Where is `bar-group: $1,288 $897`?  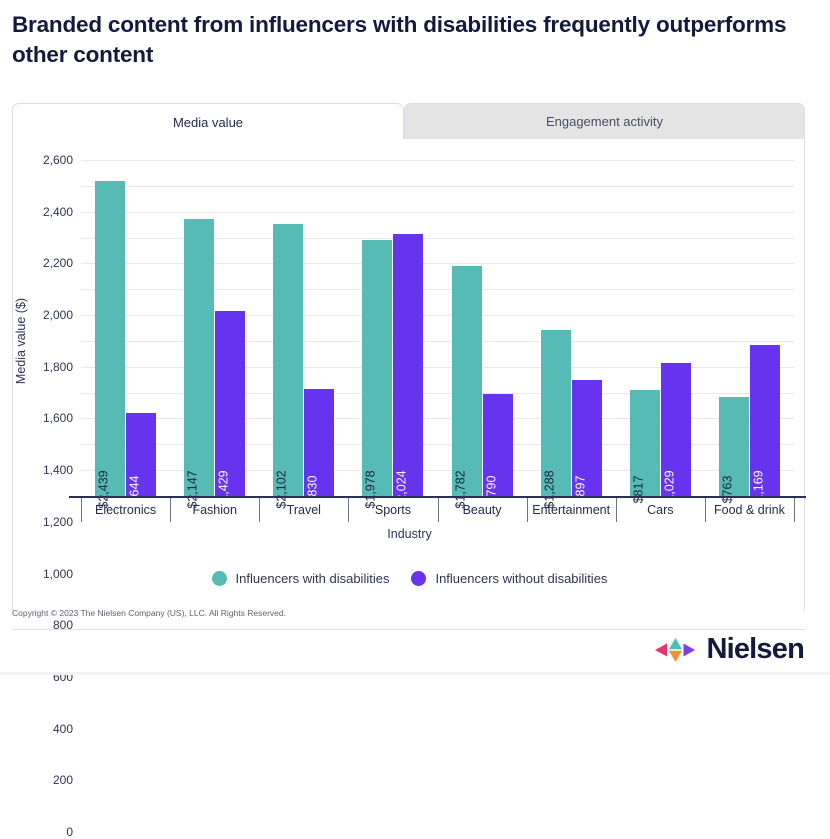
bar-group: $1,288 $897 is located at coordinates (571, 334).